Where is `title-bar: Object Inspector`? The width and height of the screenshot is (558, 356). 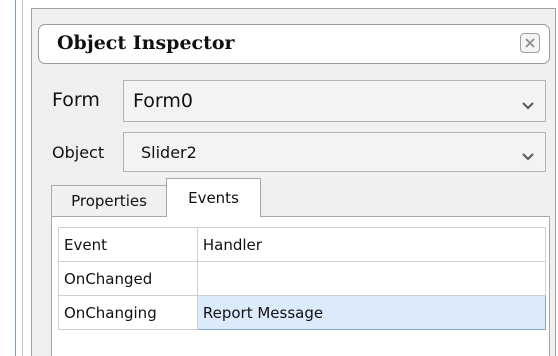 title-bar: Object Inspector is located at coordinates (294, 44).